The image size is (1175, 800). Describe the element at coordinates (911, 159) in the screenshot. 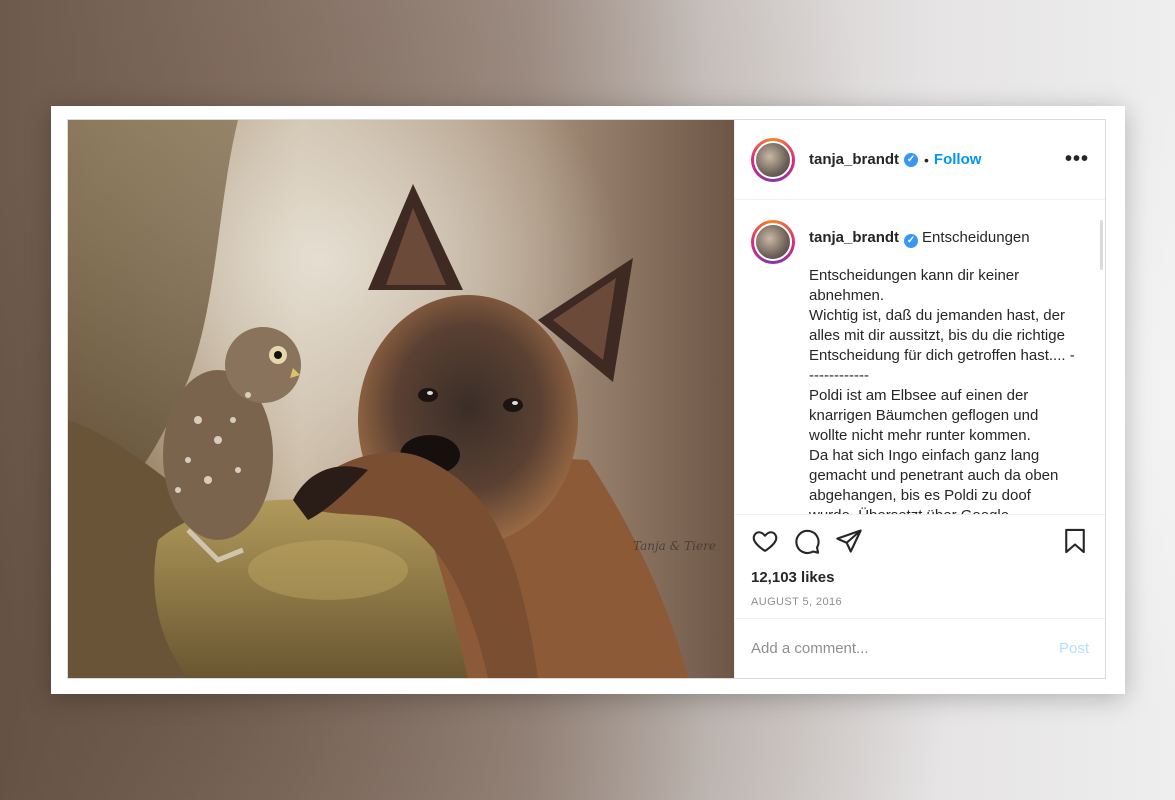

I see `verified-badge-icon: ✓` at that location.